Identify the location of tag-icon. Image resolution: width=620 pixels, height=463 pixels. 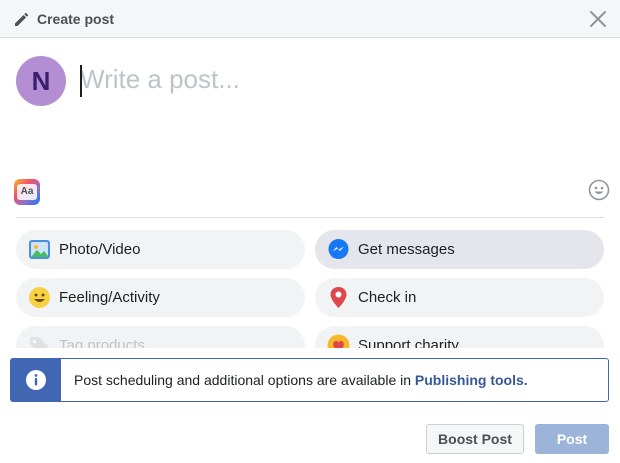
(39, 342).